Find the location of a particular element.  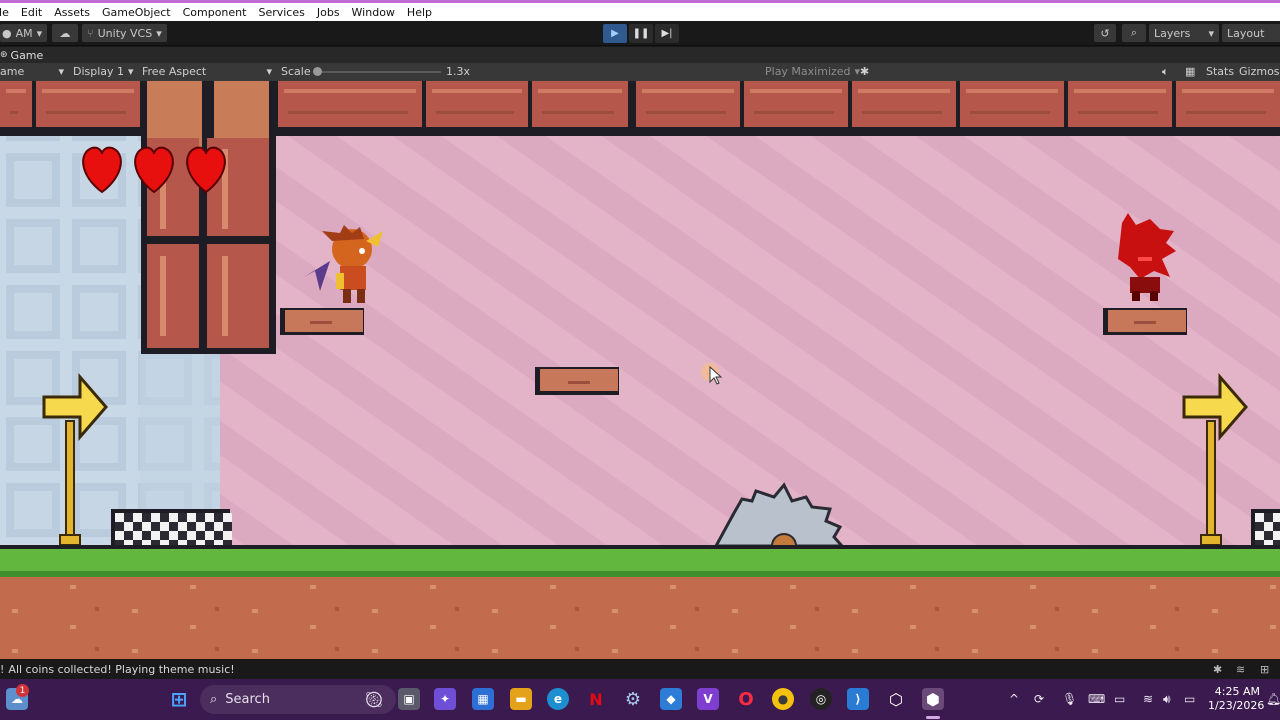

menu-component: Component is located at coordinates (219, 12).